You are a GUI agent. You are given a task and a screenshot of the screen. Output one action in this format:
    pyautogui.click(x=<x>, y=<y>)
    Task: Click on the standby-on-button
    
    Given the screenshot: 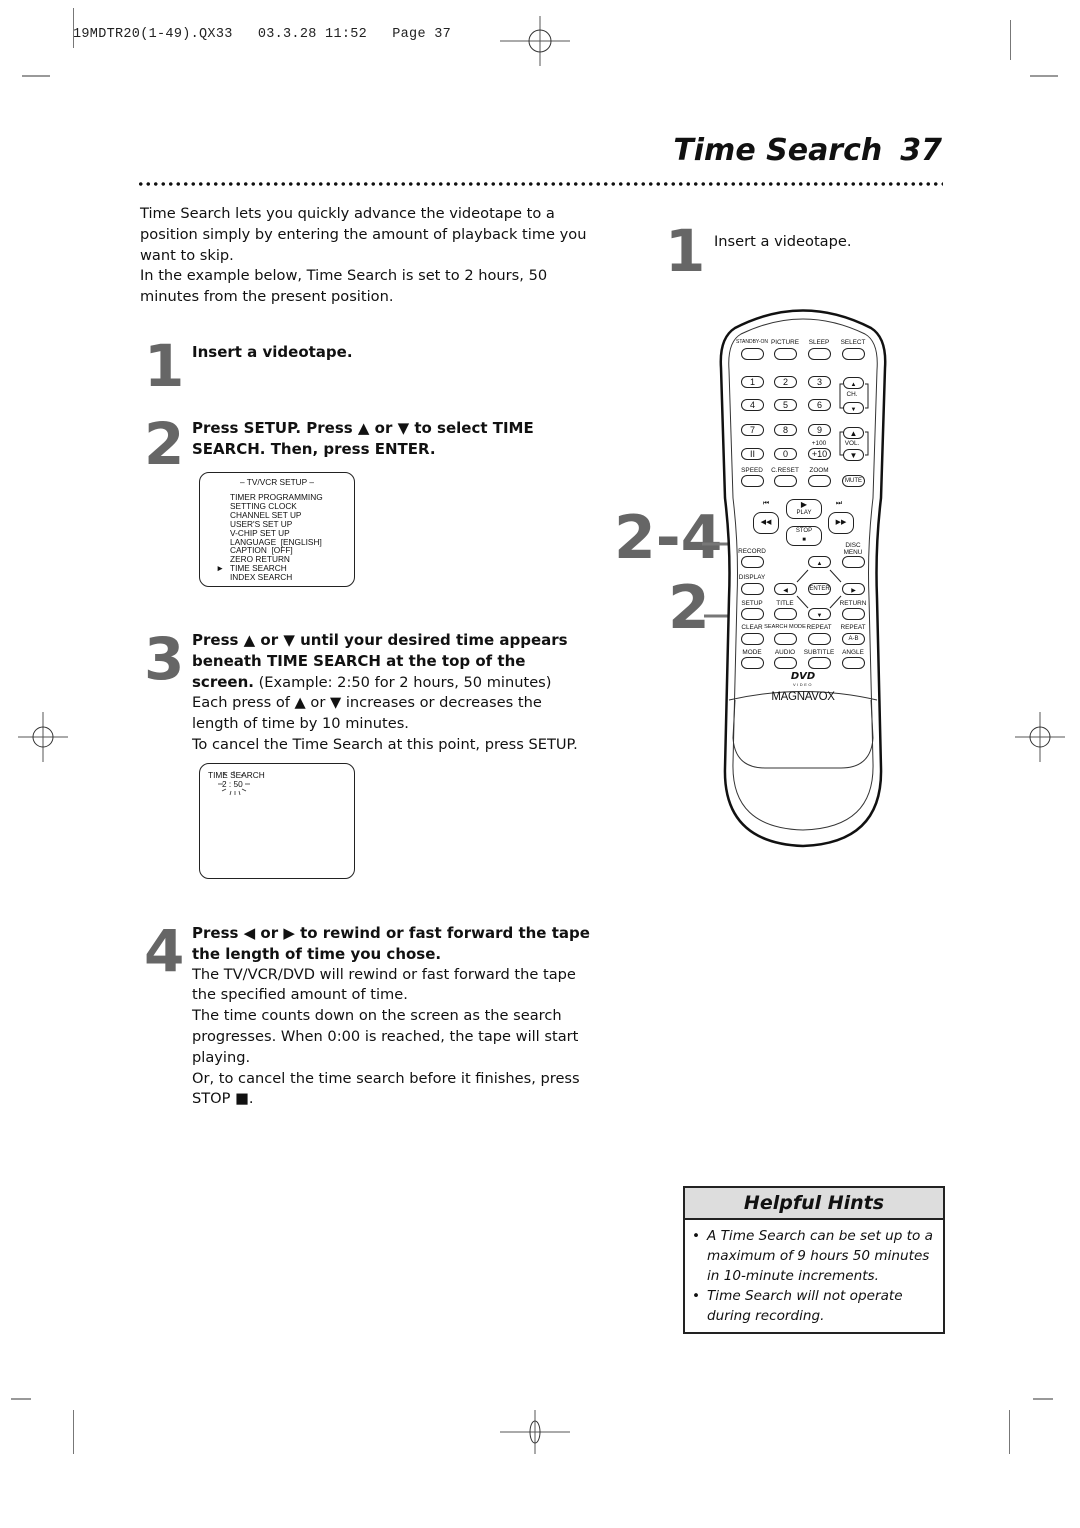 What is the action you would take?
    pyautogui.click(x=752, y=354)
    